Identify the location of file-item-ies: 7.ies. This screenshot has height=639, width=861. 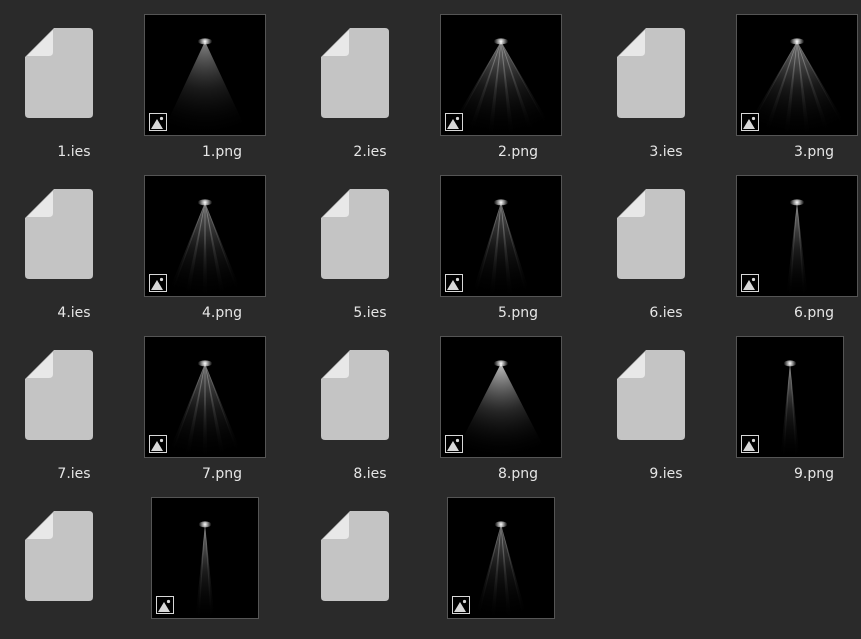
(74, 402).